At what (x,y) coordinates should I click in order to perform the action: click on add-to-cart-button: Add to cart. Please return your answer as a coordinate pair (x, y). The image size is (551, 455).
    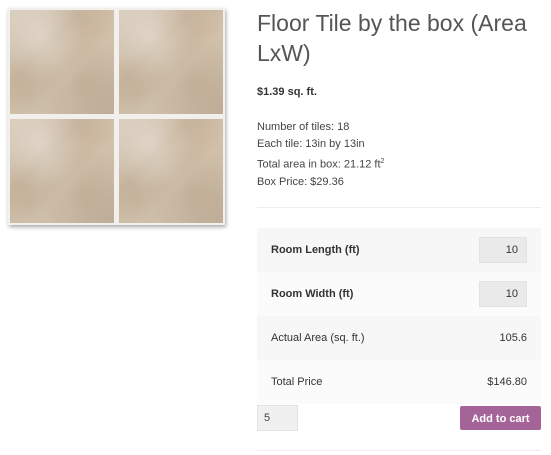
    Looking at the image, I should click on (500, 418).